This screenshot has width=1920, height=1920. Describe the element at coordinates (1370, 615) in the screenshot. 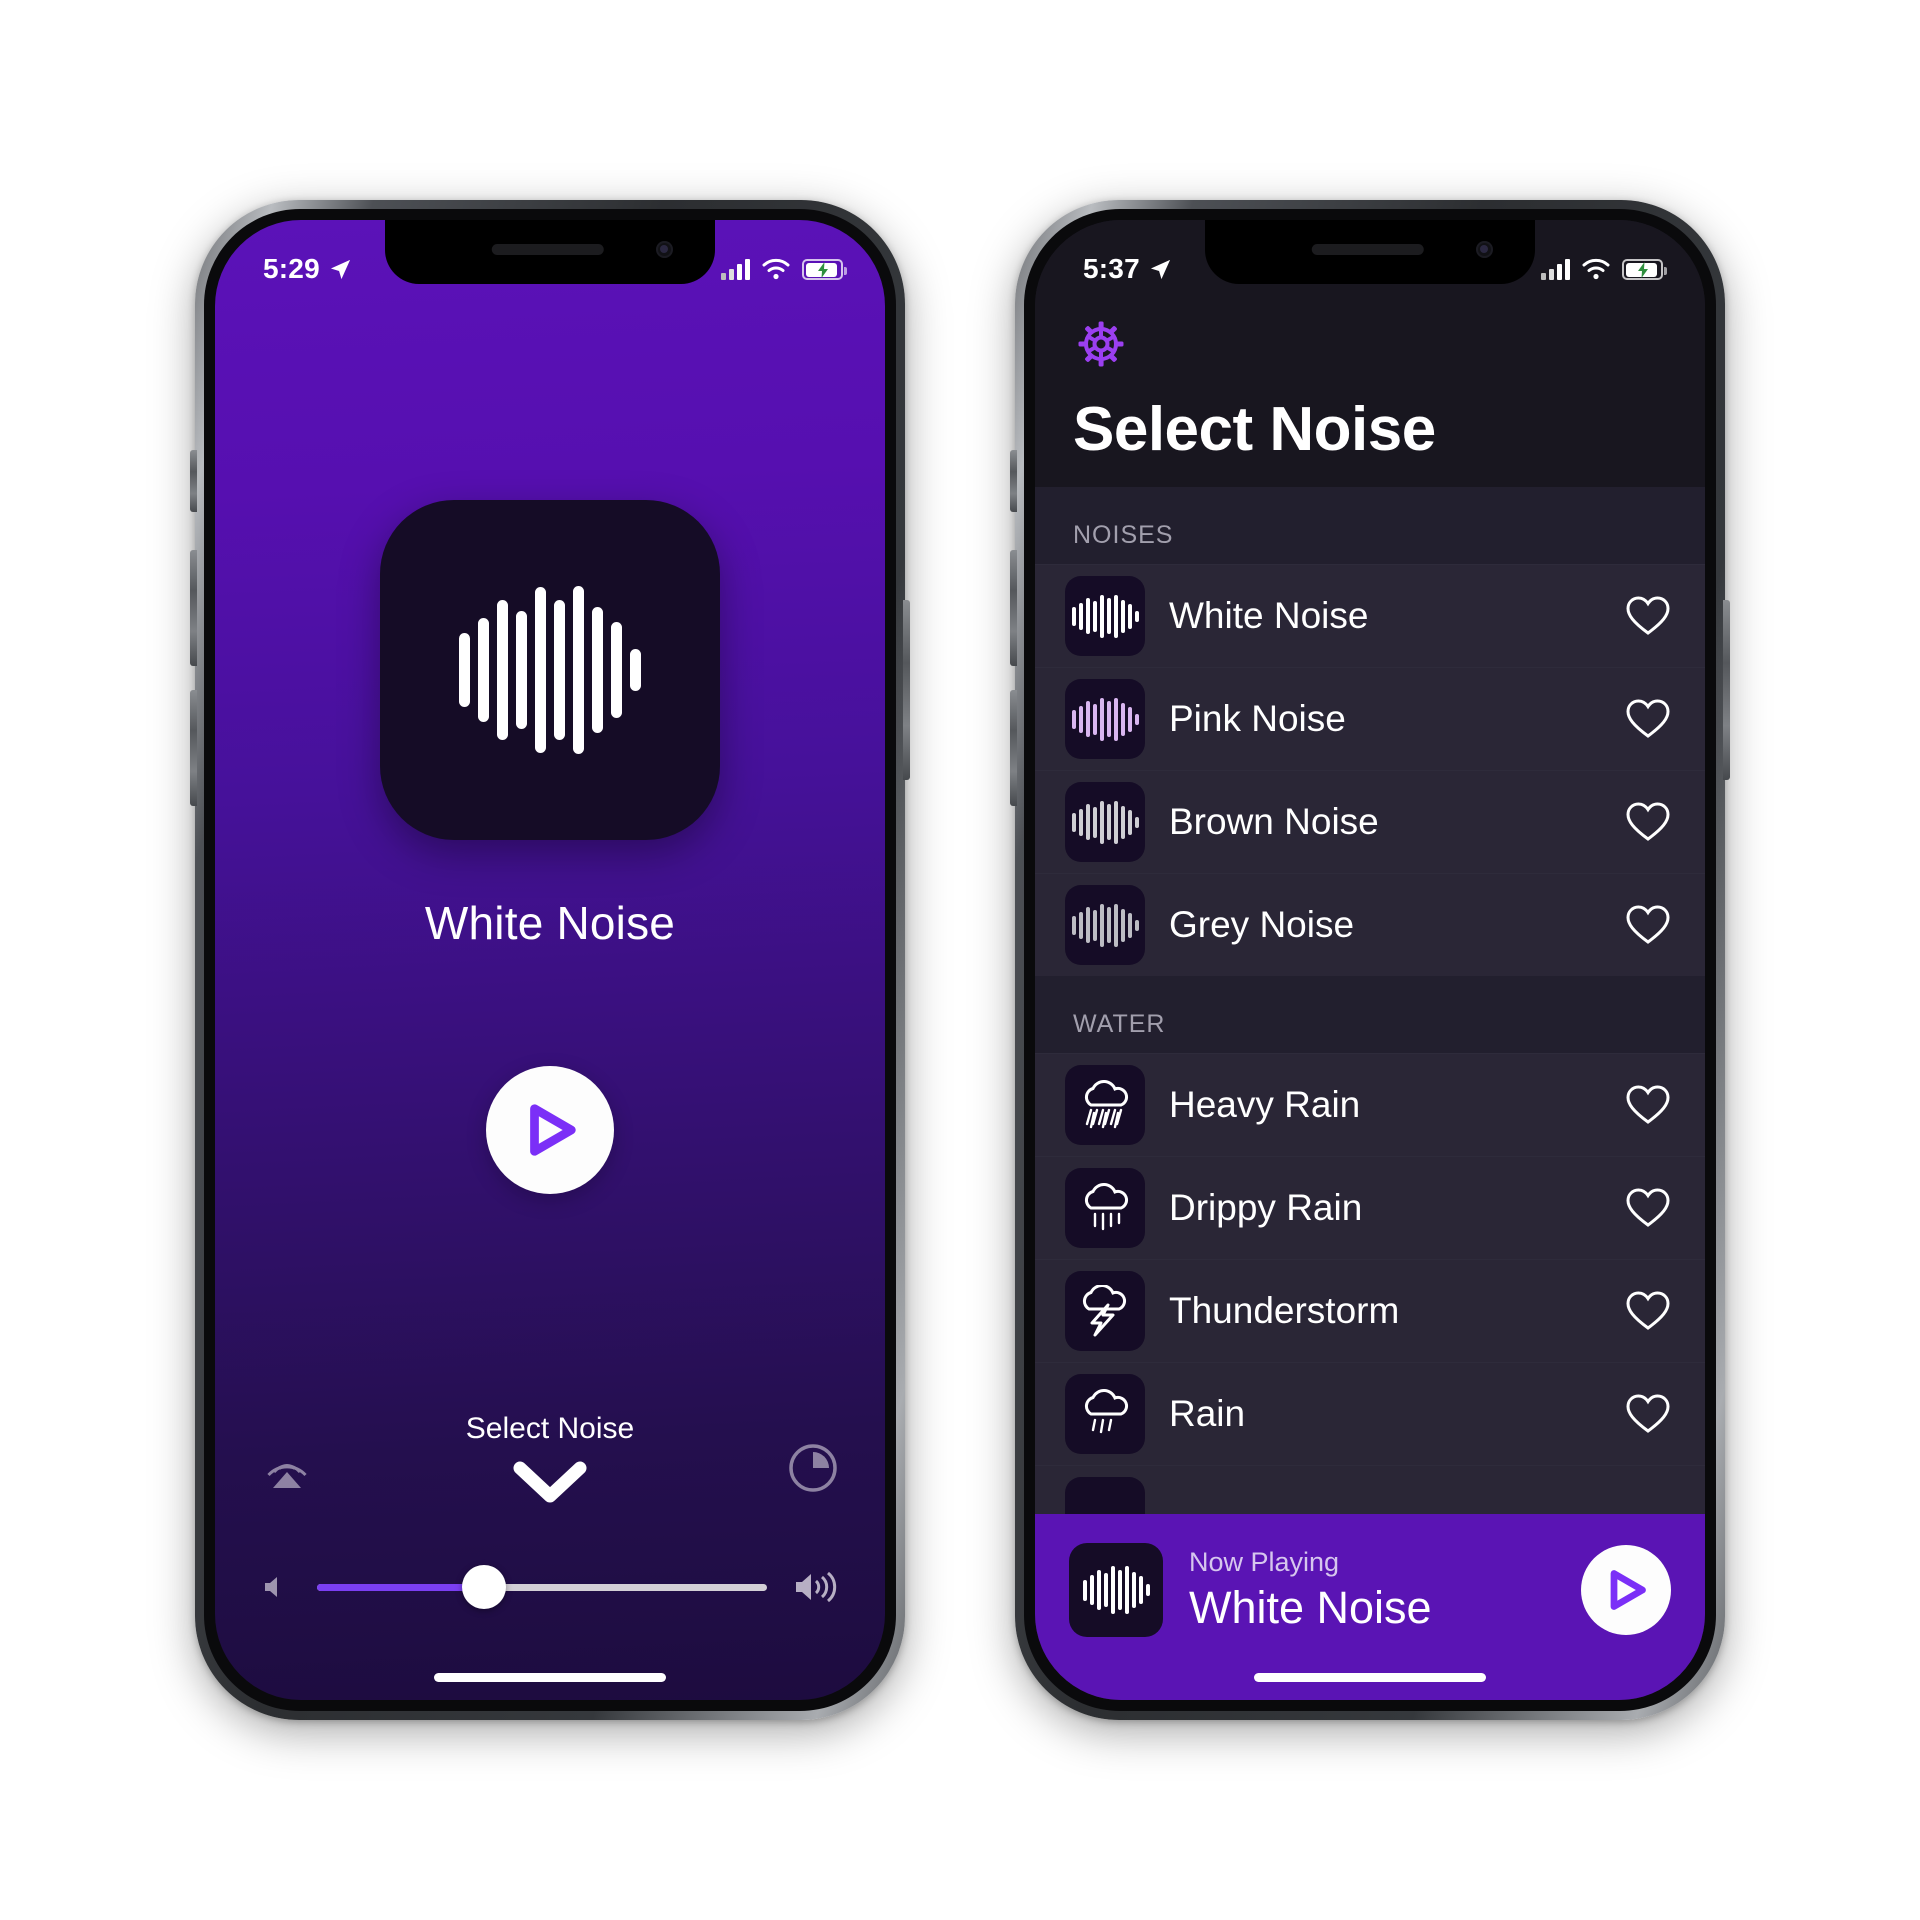

I see `list-item-white-noise: White Noise` at that location.